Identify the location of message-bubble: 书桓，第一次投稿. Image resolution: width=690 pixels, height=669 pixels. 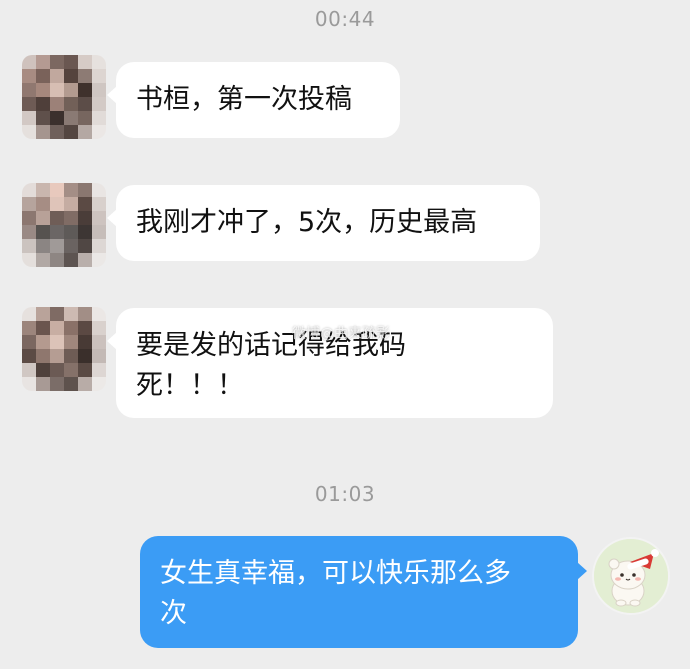
(253, 100).